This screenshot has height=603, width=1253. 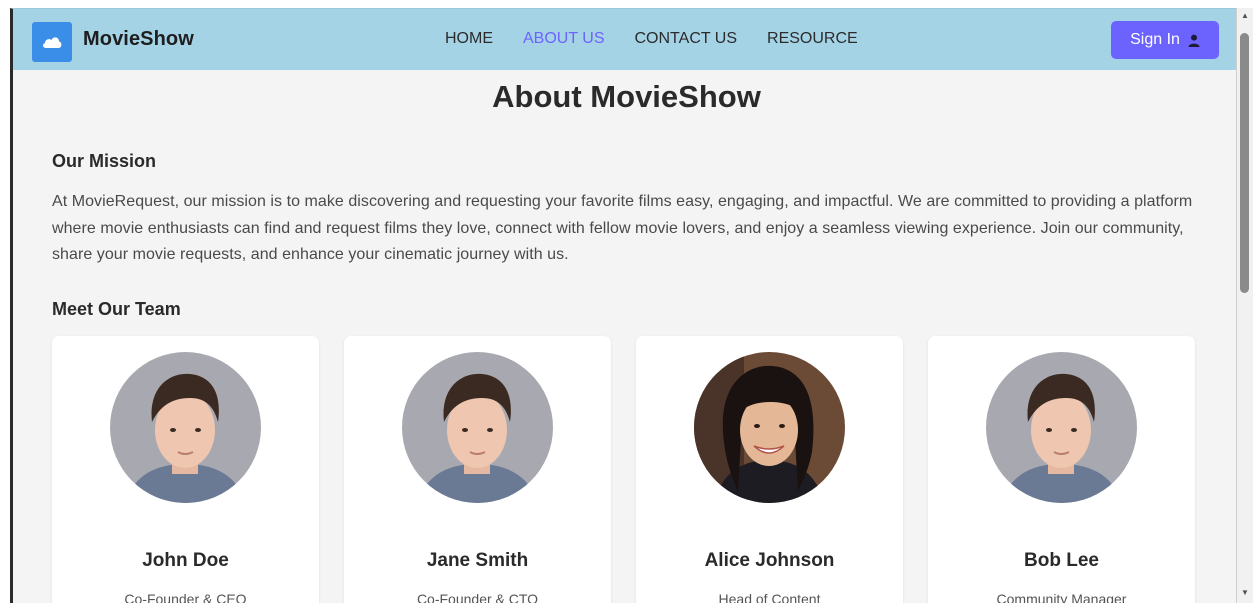 I want to click on team-card: Bob Lee Community Manager, so click(x=1061, y=469).